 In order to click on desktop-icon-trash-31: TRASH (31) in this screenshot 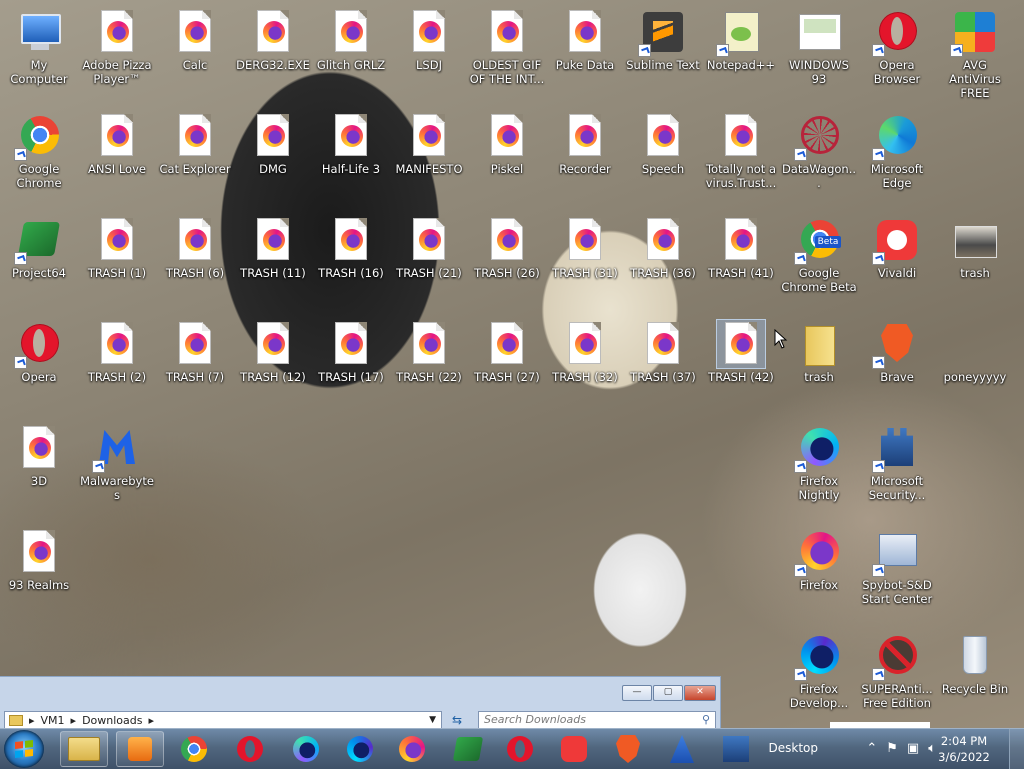, I will do `click(585, 248)`.